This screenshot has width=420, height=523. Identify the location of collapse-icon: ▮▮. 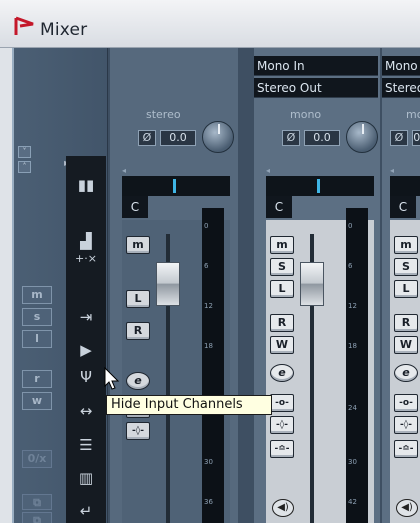
(86, 185).